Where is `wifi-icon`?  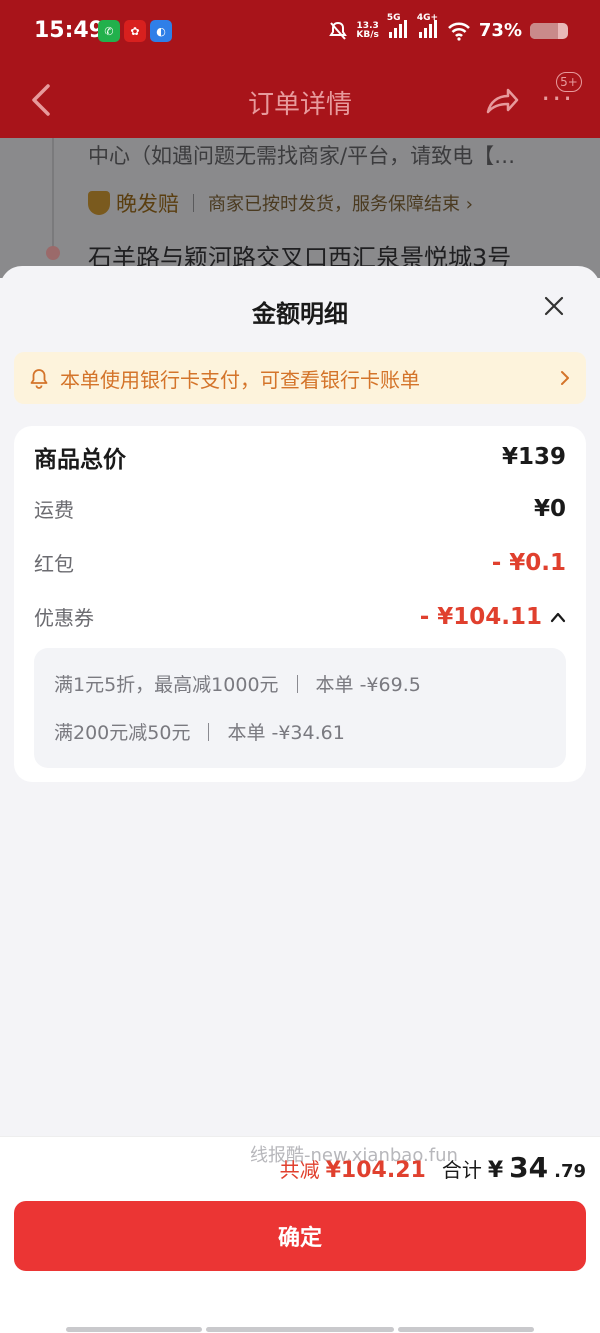 wifi-icon is located at coordinates (459, 31).